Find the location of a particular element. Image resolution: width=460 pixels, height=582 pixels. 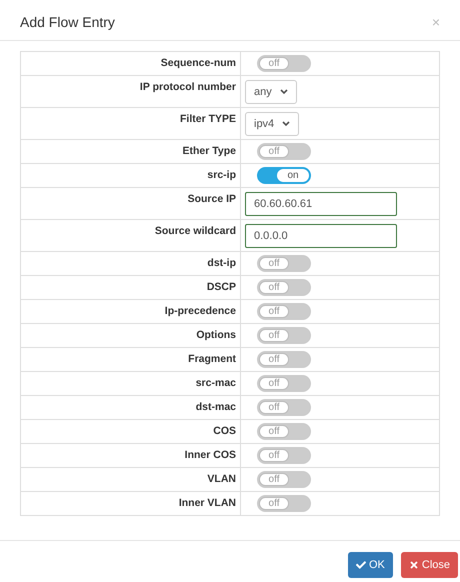

field-label: Inner COS is located at coordinates (210, 455).